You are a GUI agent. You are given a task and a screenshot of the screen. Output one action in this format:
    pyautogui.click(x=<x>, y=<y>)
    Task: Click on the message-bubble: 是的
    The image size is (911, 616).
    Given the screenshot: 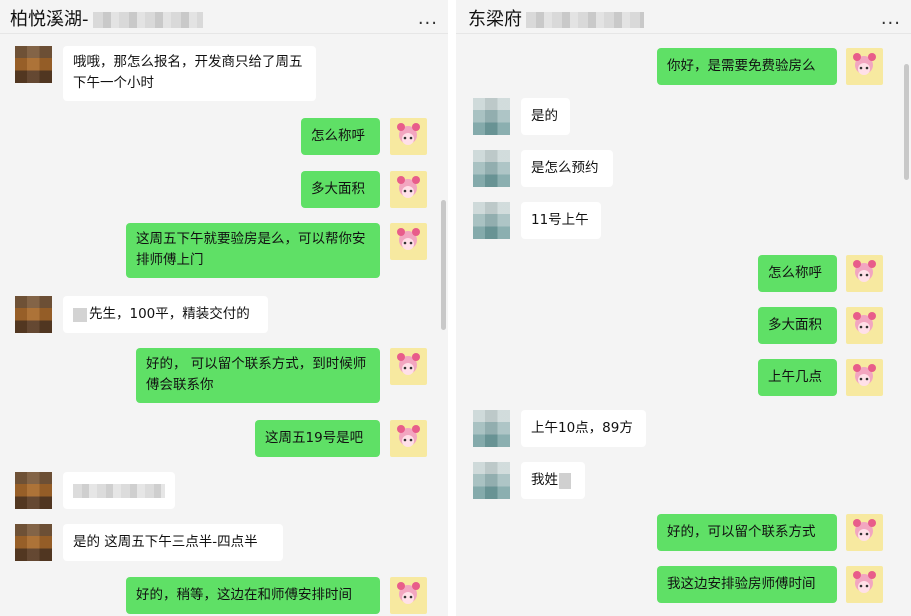 What is the action you would take?
    pyautogui.click(x=545, y=116)
    